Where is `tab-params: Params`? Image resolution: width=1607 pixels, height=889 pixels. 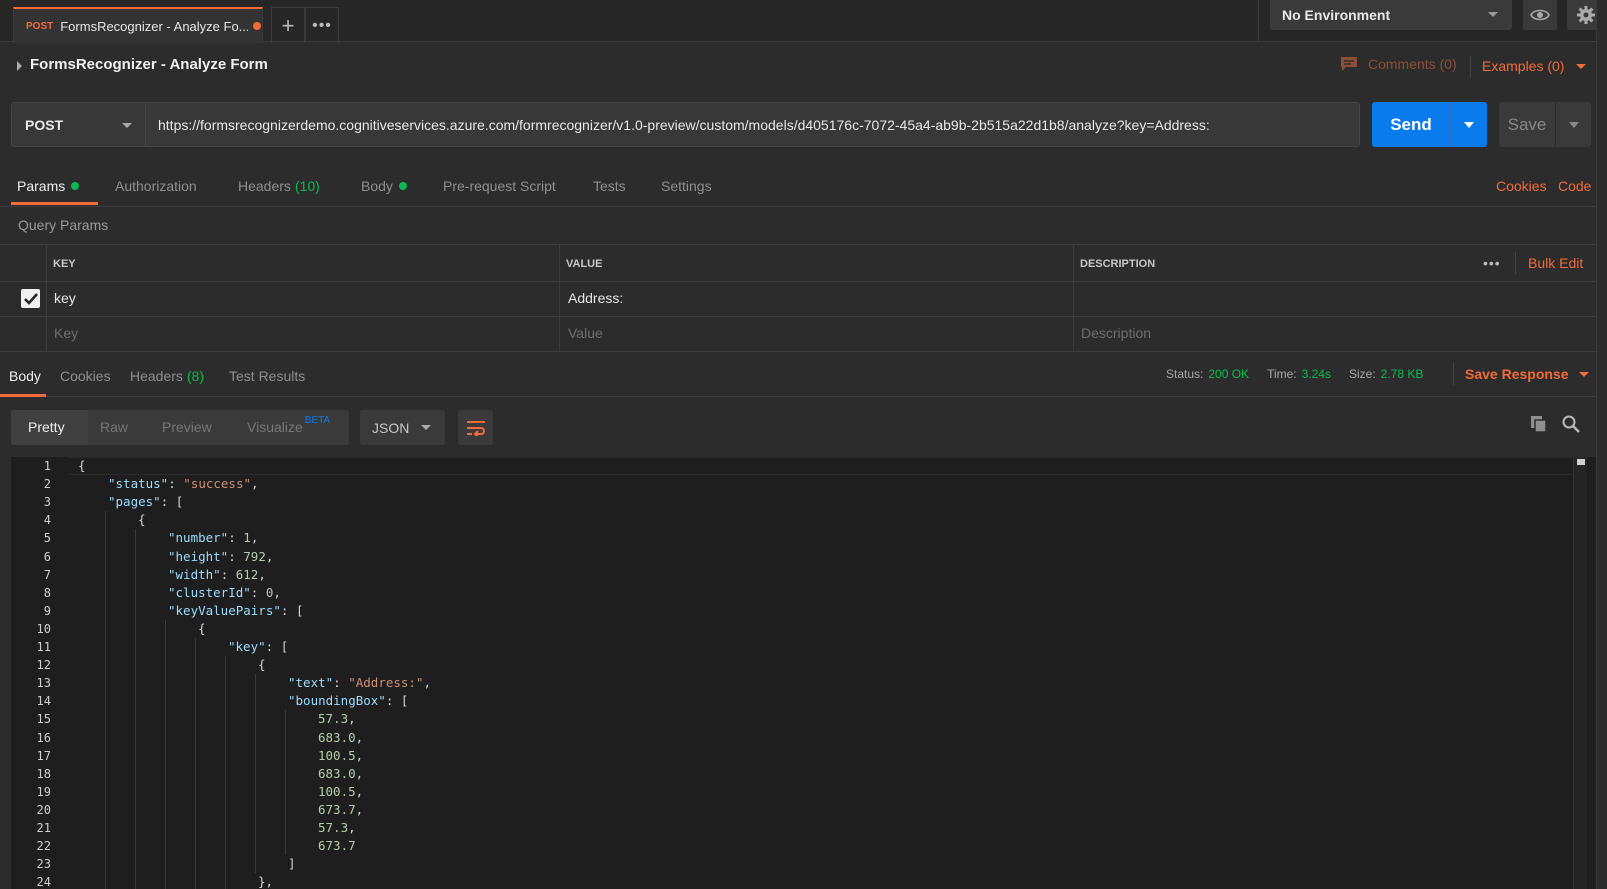
tab-params: Params is located at coordinates (48, 186).